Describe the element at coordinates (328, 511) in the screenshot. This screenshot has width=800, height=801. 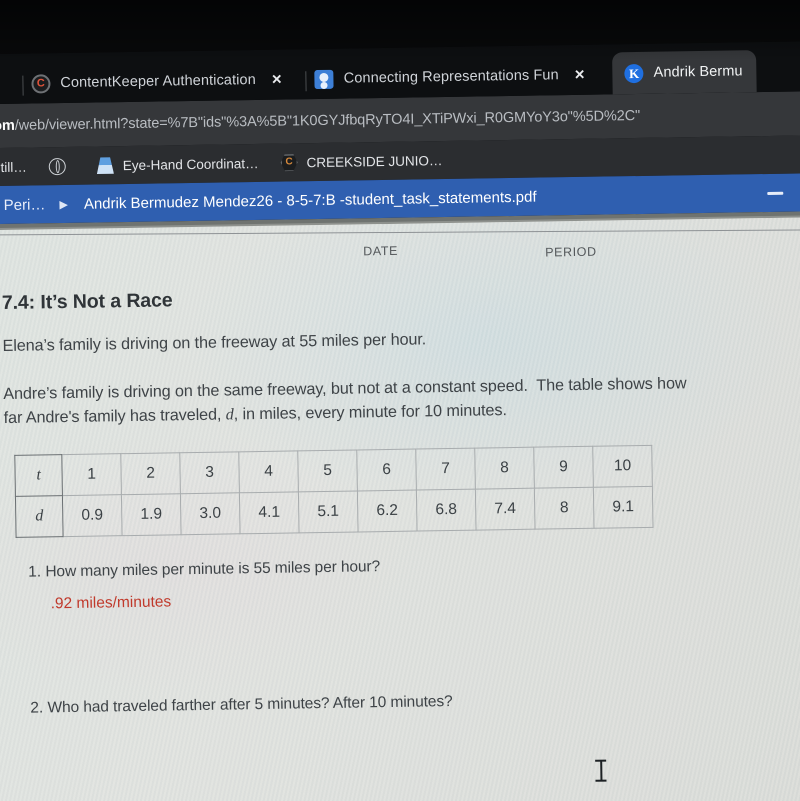
I see `d-cell-5: 5.1` at that location.